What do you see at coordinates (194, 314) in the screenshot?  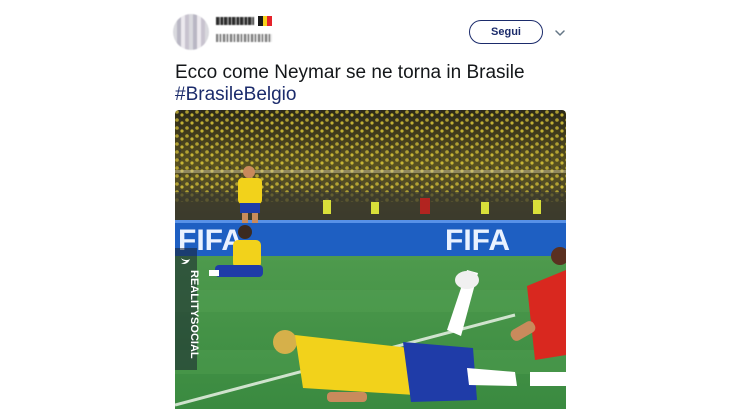 I see `watermark-text: REALITYSOCIAL` at bounding box center [194, 314].